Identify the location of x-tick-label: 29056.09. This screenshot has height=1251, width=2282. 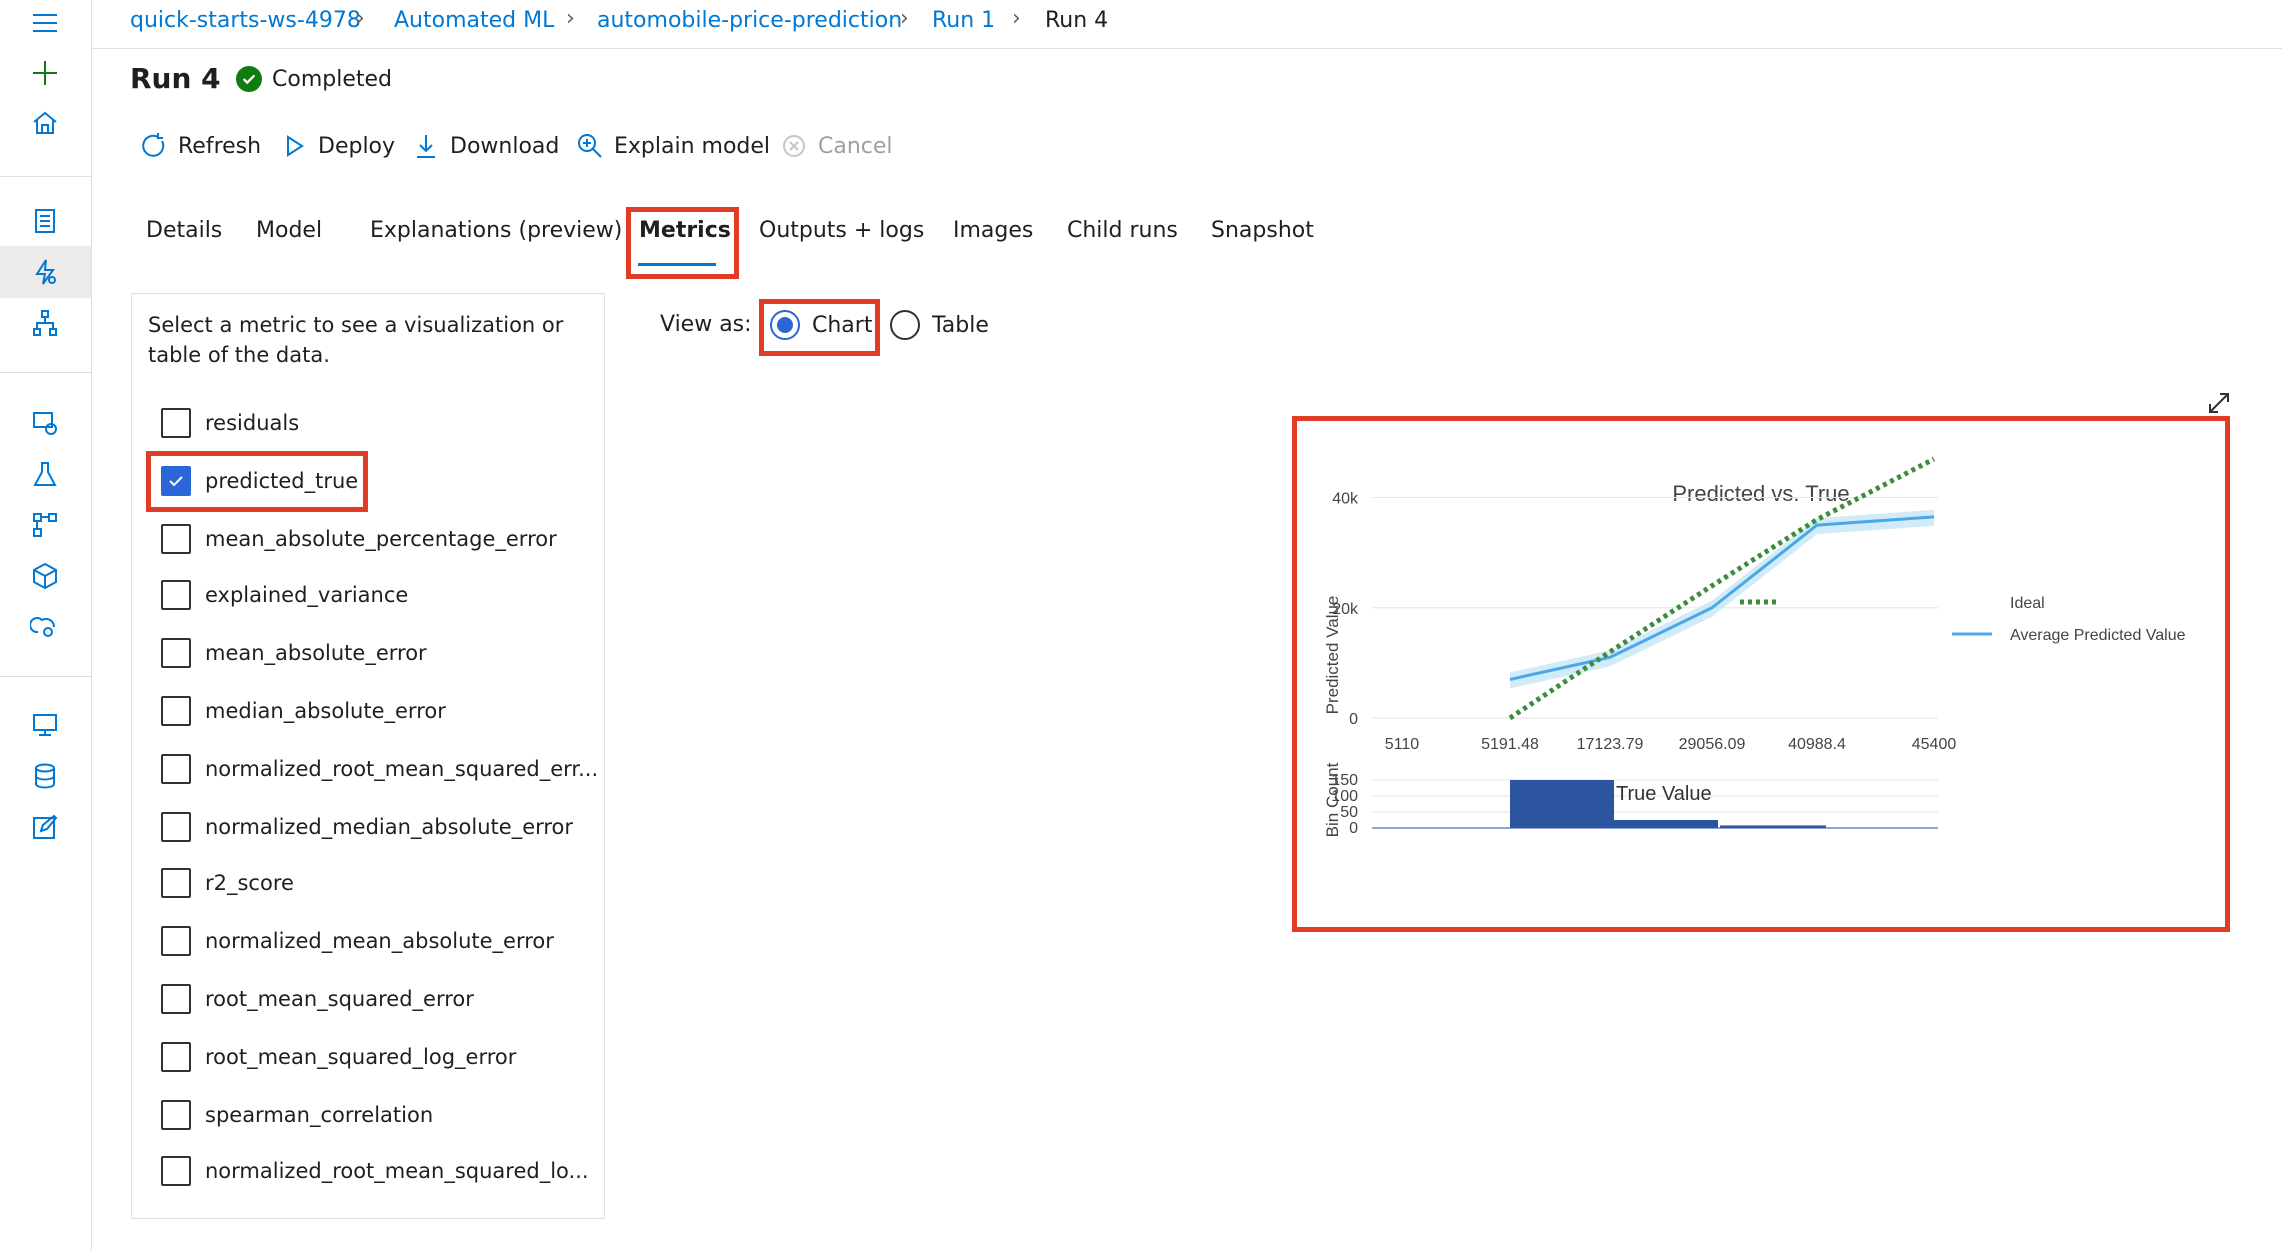
(1712, 744).